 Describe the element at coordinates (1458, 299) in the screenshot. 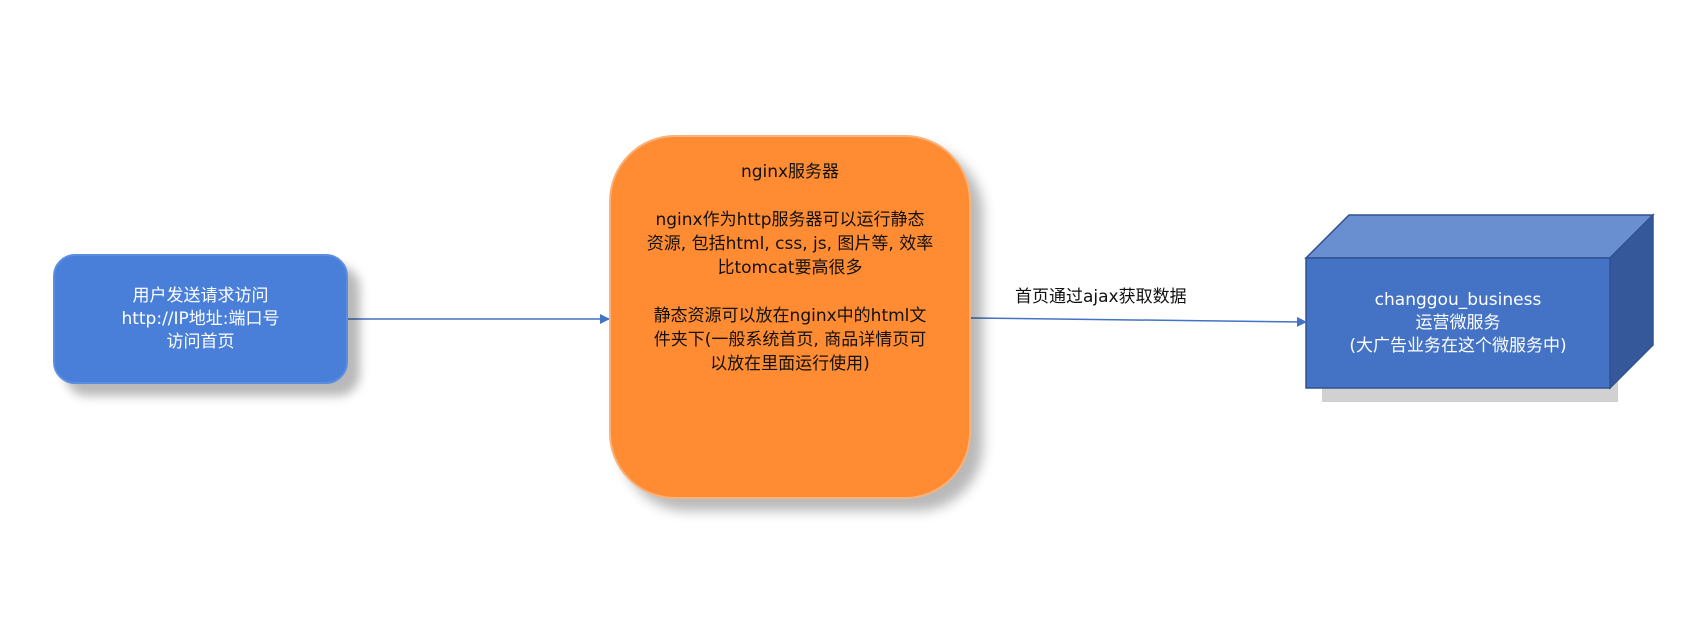

I see `service-node-line-1: changgou_business` at that location.